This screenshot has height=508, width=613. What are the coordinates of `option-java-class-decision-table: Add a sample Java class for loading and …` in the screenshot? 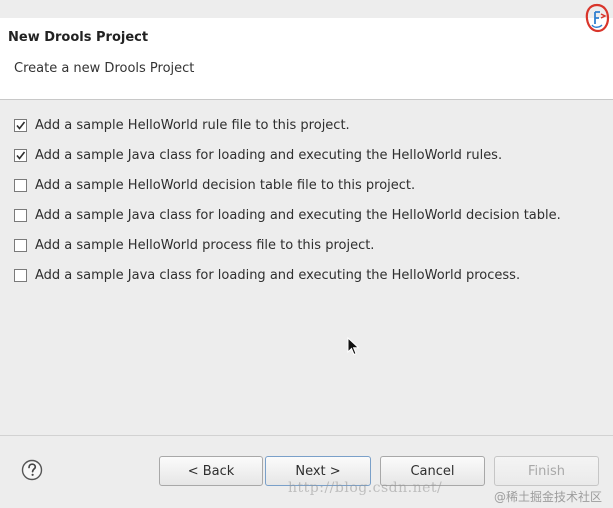 It's located at (287, 215).